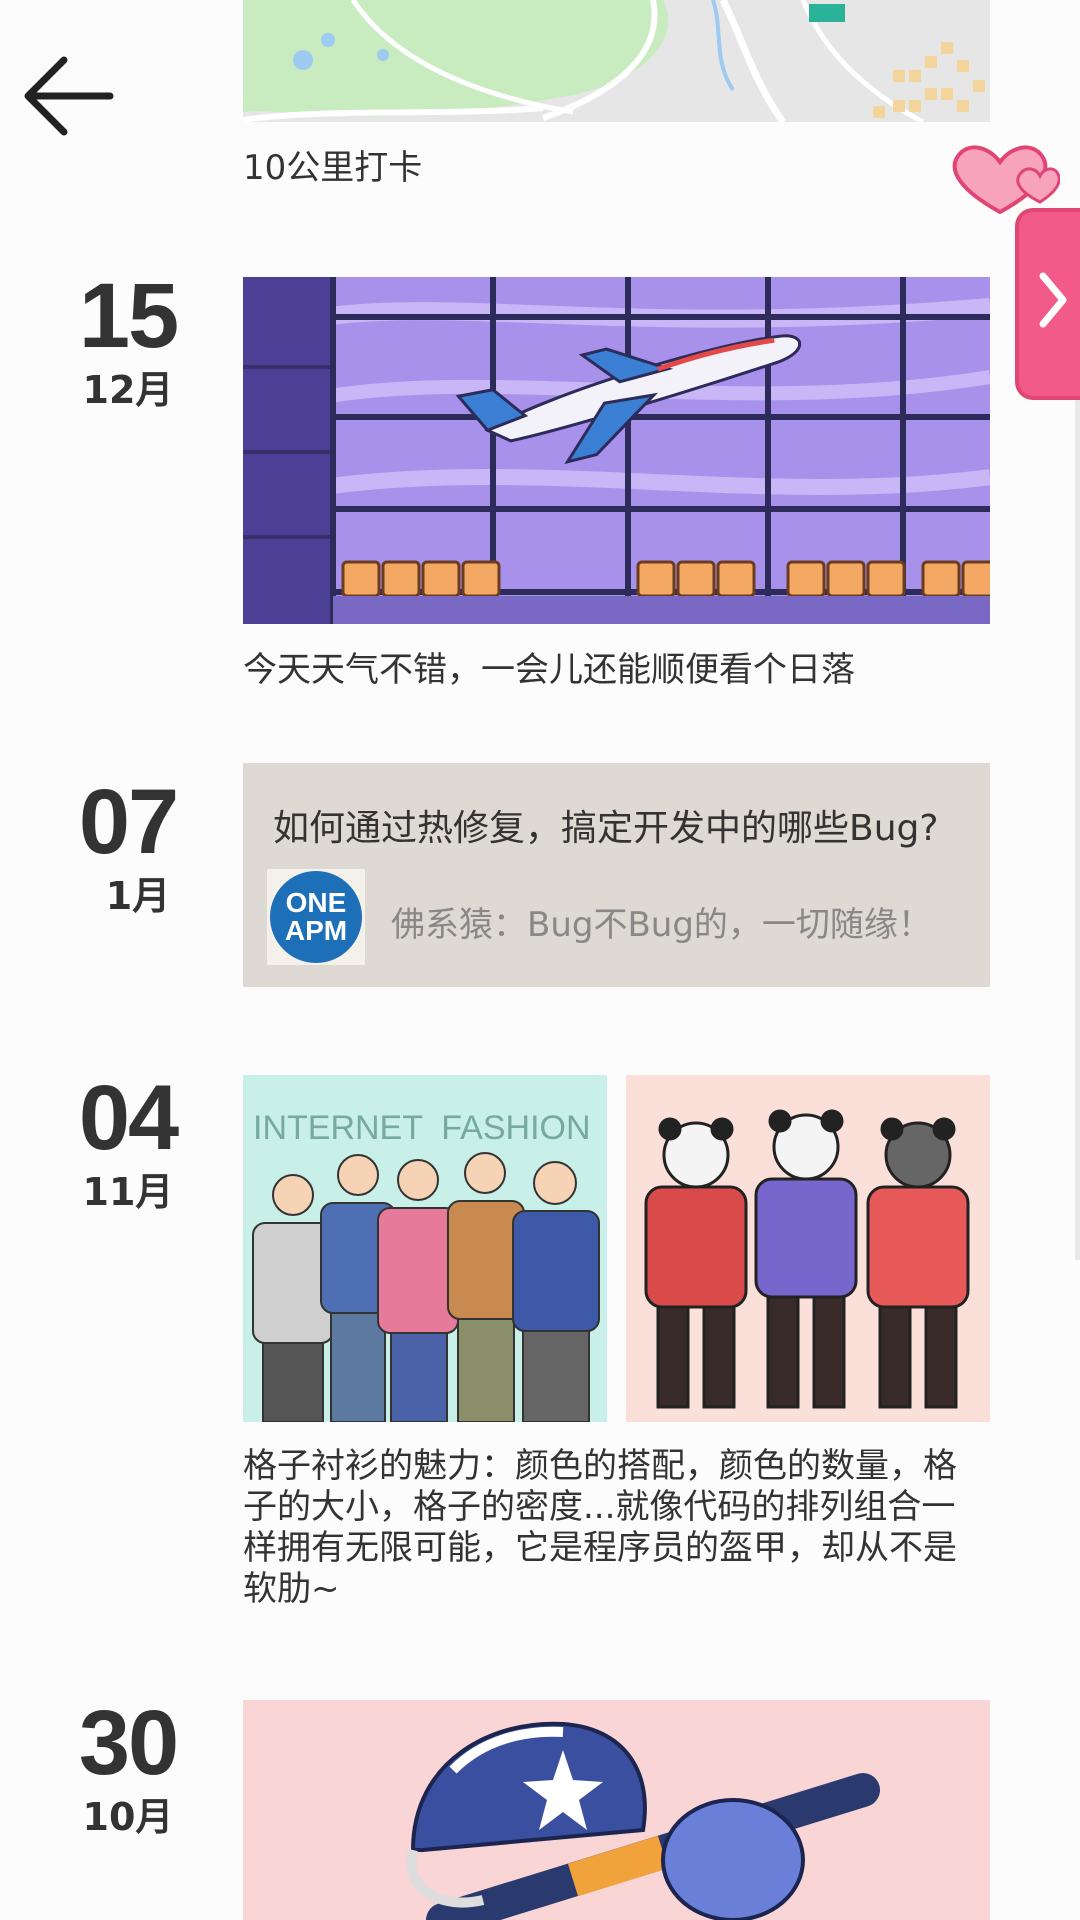  What do you see at coordinates (808, 1248) in the screenshot?
I see `fashion-image-right` at bounding box center [808, 1248].